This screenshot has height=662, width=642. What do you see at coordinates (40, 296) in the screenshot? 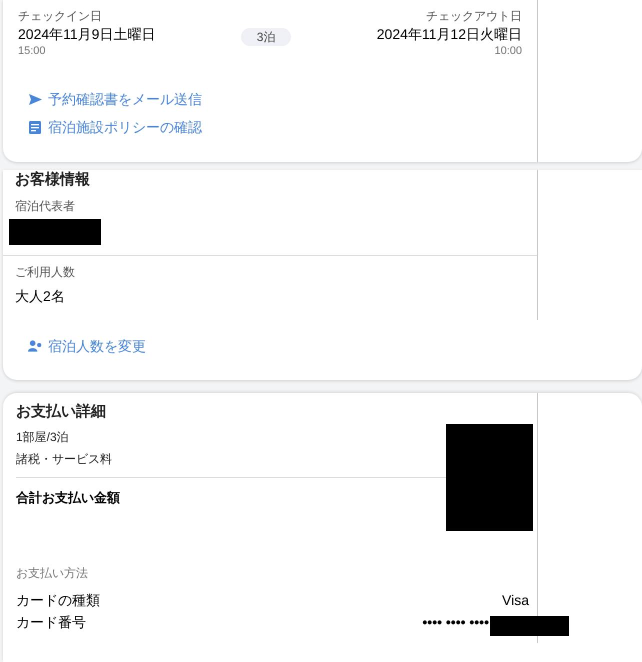
I see `field-value: 大人2名` at bounding box center [40, 296].